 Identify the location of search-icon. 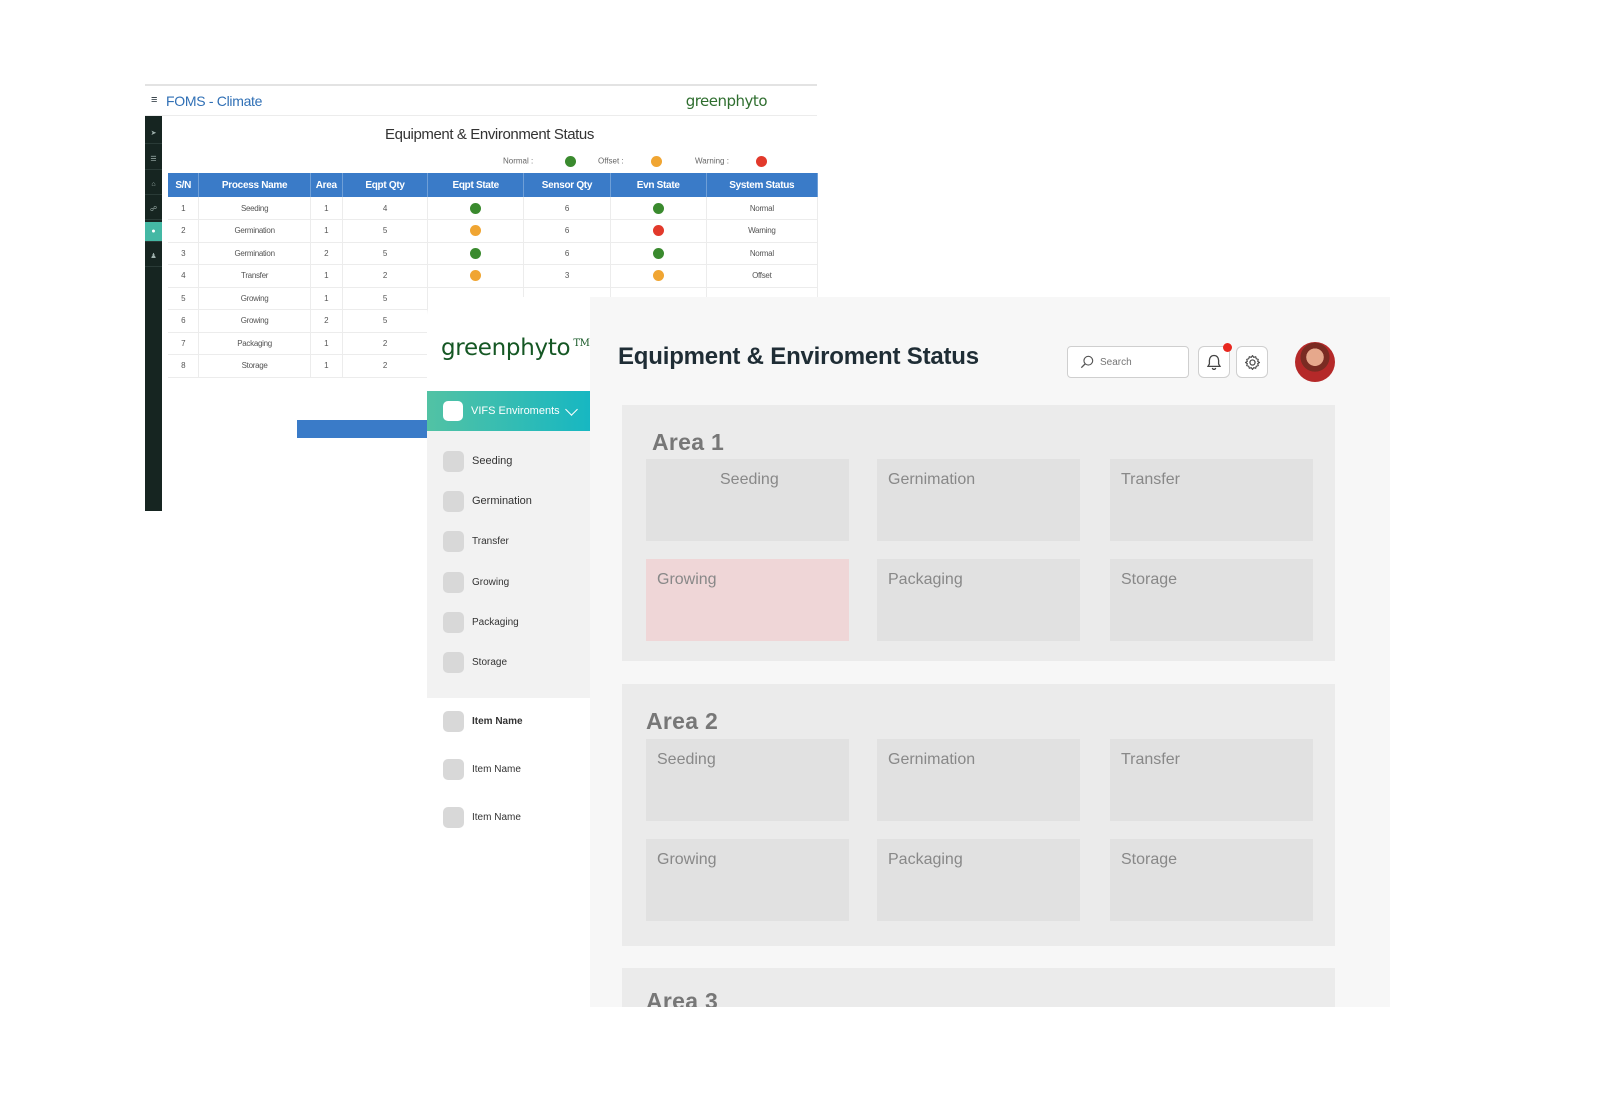
(1087, 362).